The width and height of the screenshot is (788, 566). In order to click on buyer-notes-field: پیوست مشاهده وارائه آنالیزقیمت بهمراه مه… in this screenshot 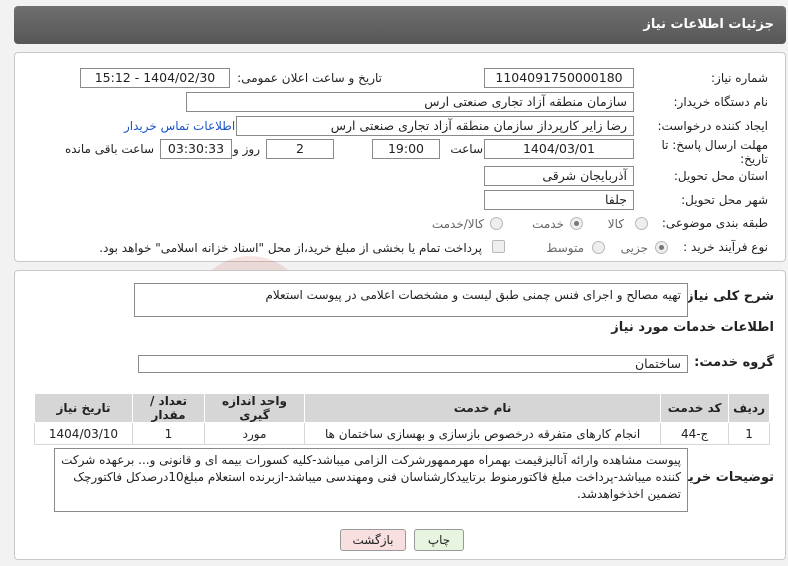, I will do `click(371, 480)`.